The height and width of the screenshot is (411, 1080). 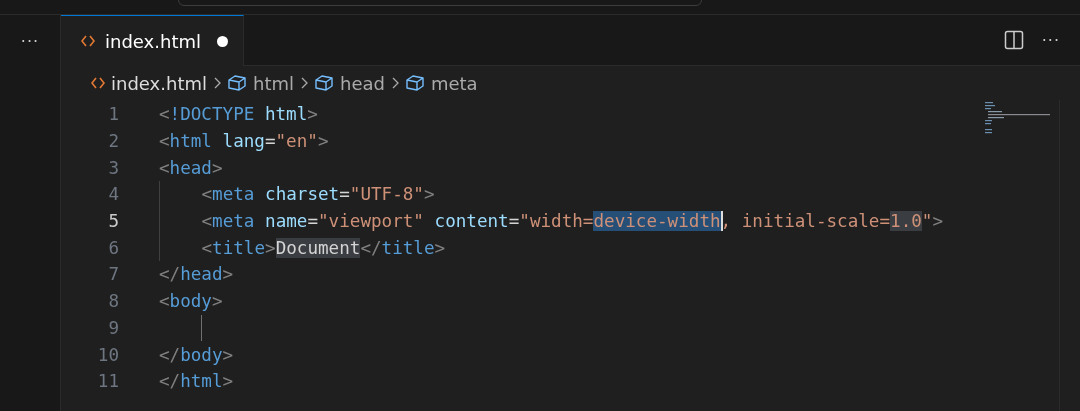 What do you see at coordinates (107, 381) in the screenshot?
I see `line-number: 11` at bounding box center [107, 381].